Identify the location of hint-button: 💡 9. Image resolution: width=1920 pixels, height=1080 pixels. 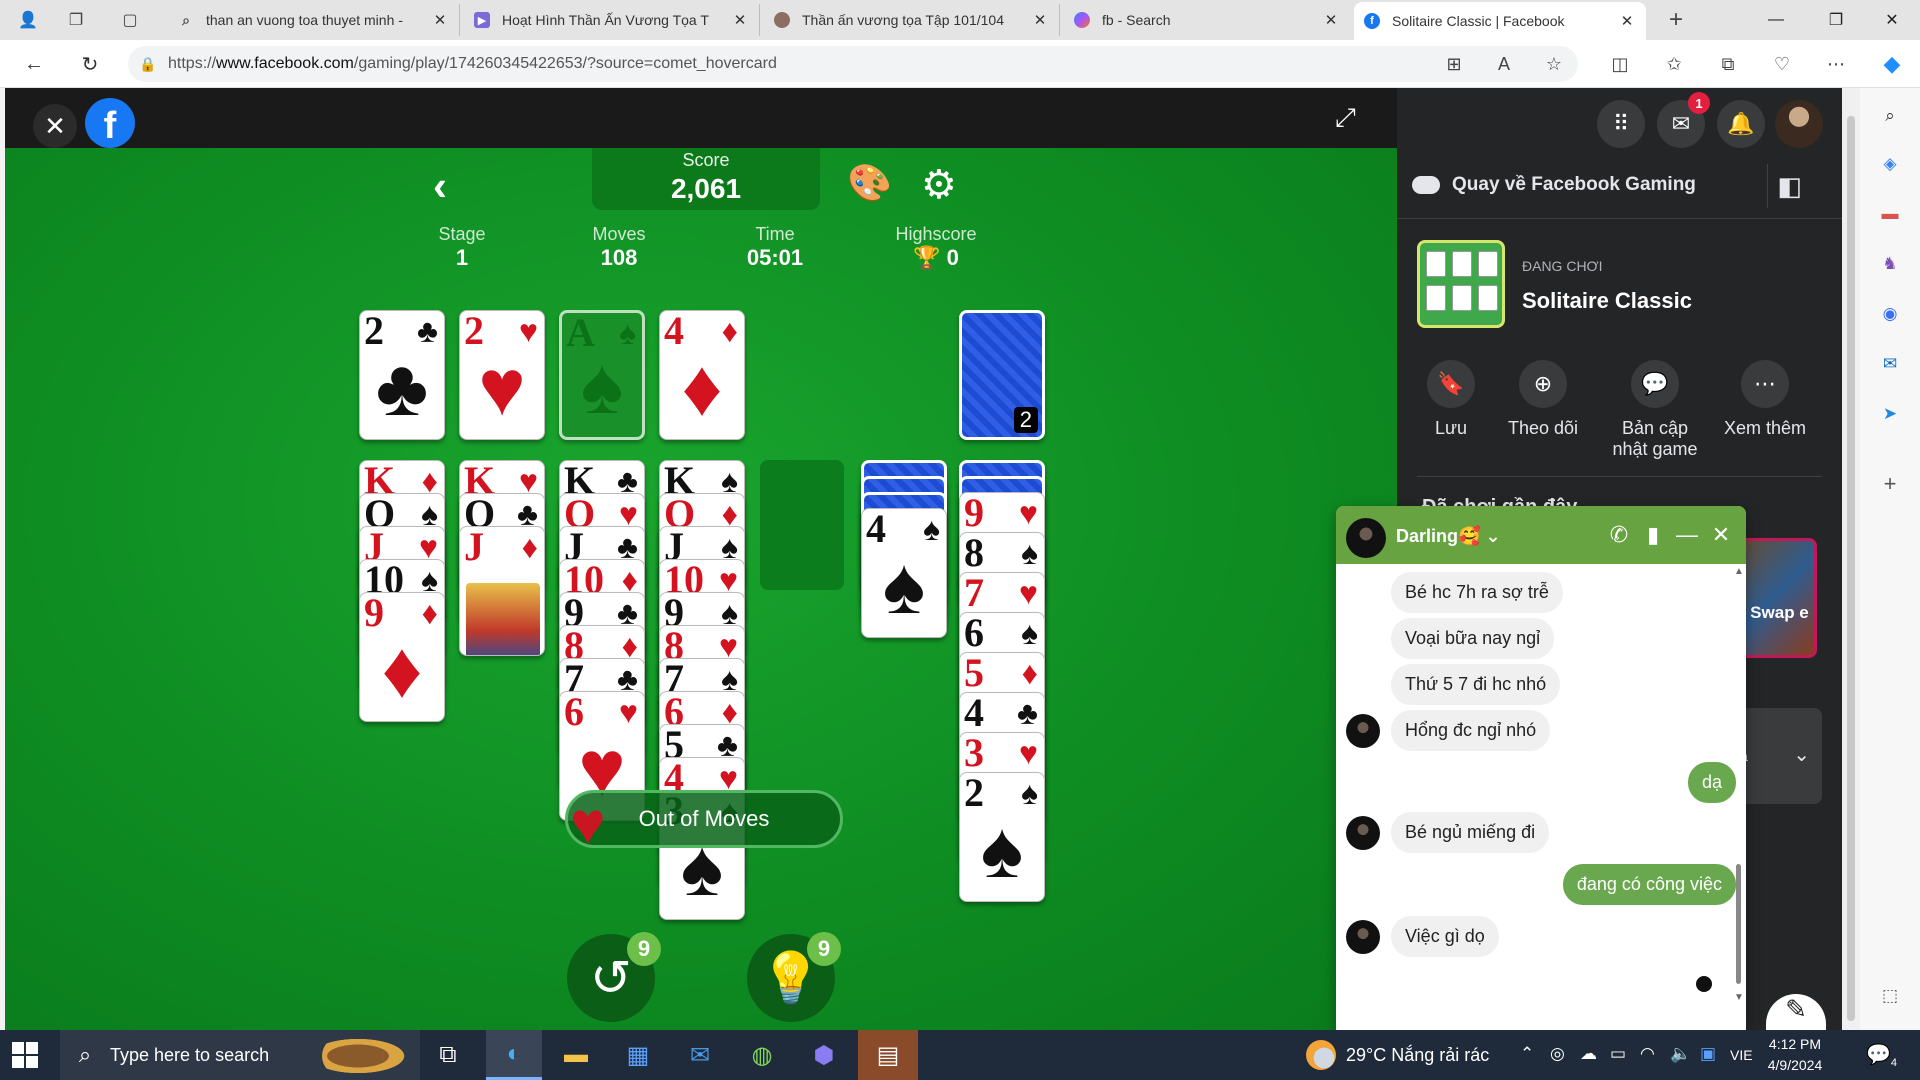
(794, 977).